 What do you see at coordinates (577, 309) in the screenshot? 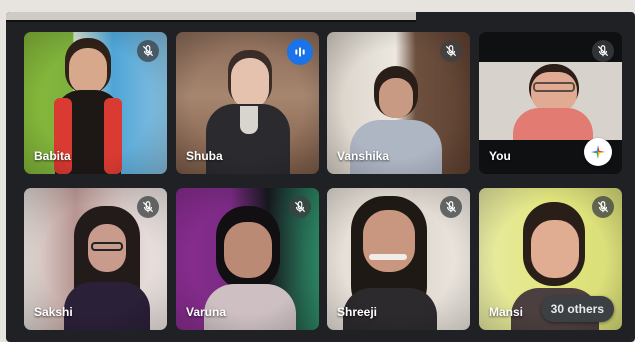
I see `others-button: 30 others` at bounding box center [577, 309].